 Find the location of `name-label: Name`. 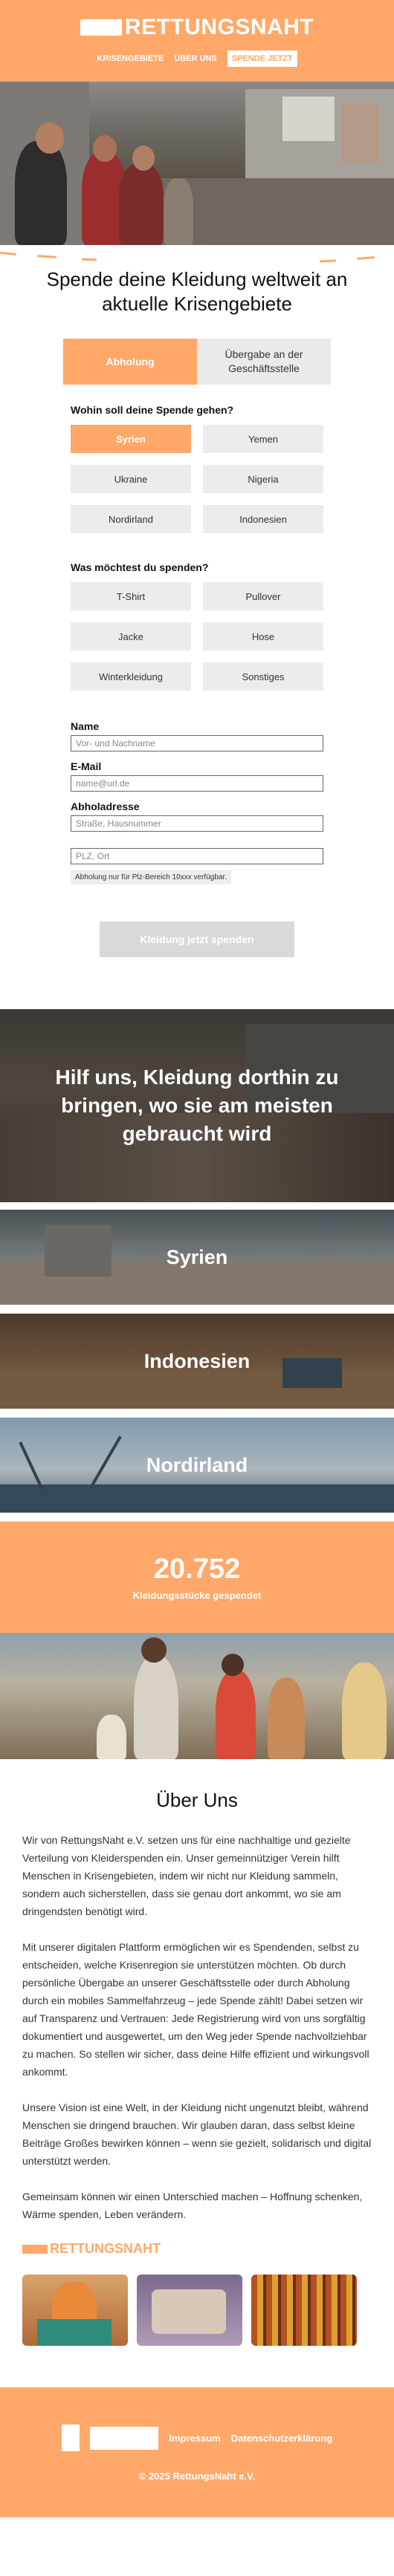

name-label: Name is located at coordinates (85, 726).